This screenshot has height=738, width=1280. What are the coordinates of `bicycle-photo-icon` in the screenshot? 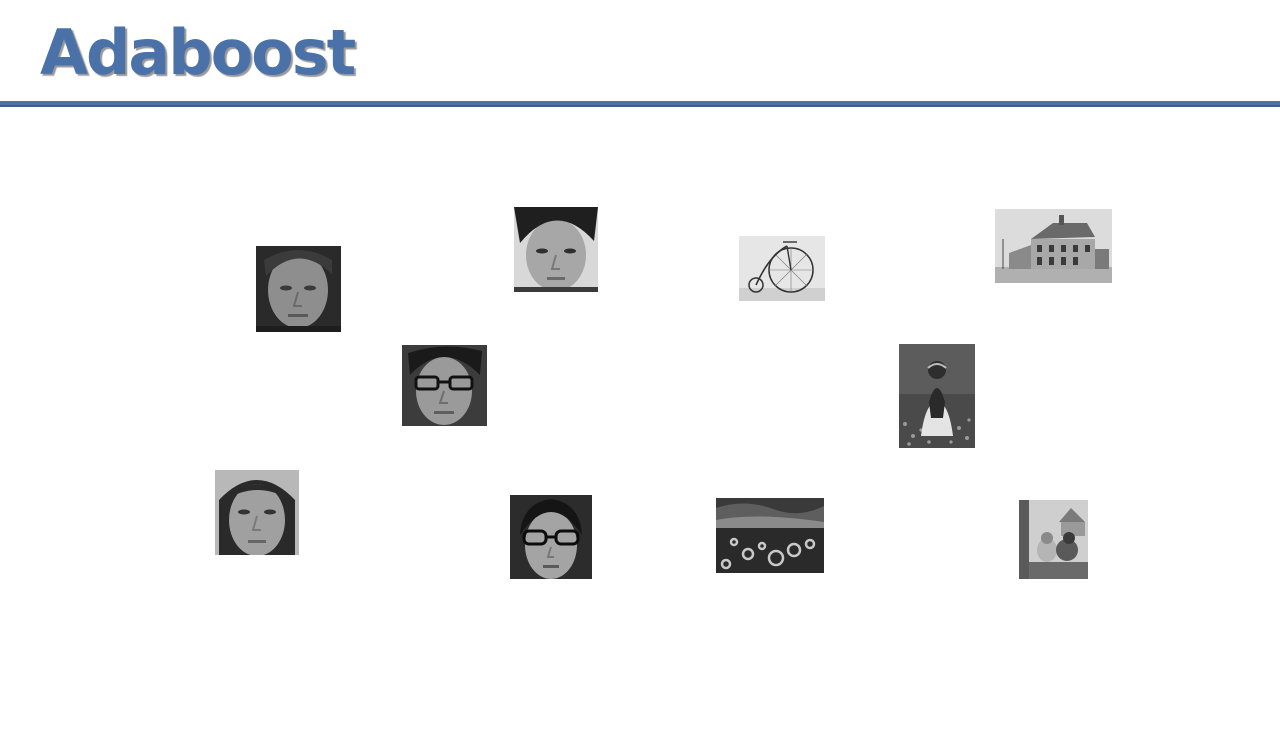 It's located at (782, 268).